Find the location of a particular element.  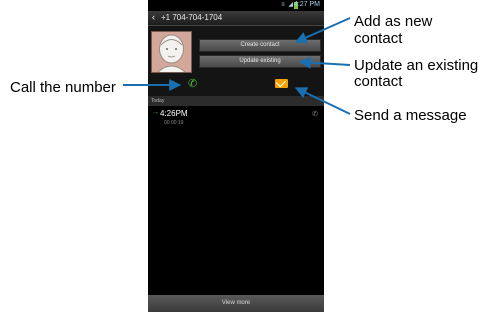

phone-number-title: +1 704-704-1704 is located at coordinates (192, 17).